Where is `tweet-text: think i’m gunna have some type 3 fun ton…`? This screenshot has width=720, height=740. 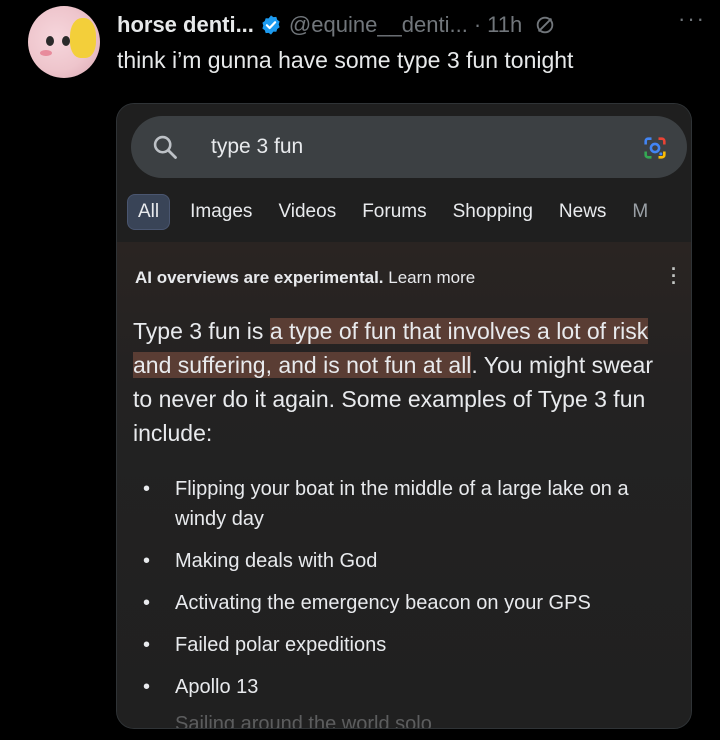 tweet-text: think i’m gunna have some type 3 fun ton… is located at coordinates (345, 60).